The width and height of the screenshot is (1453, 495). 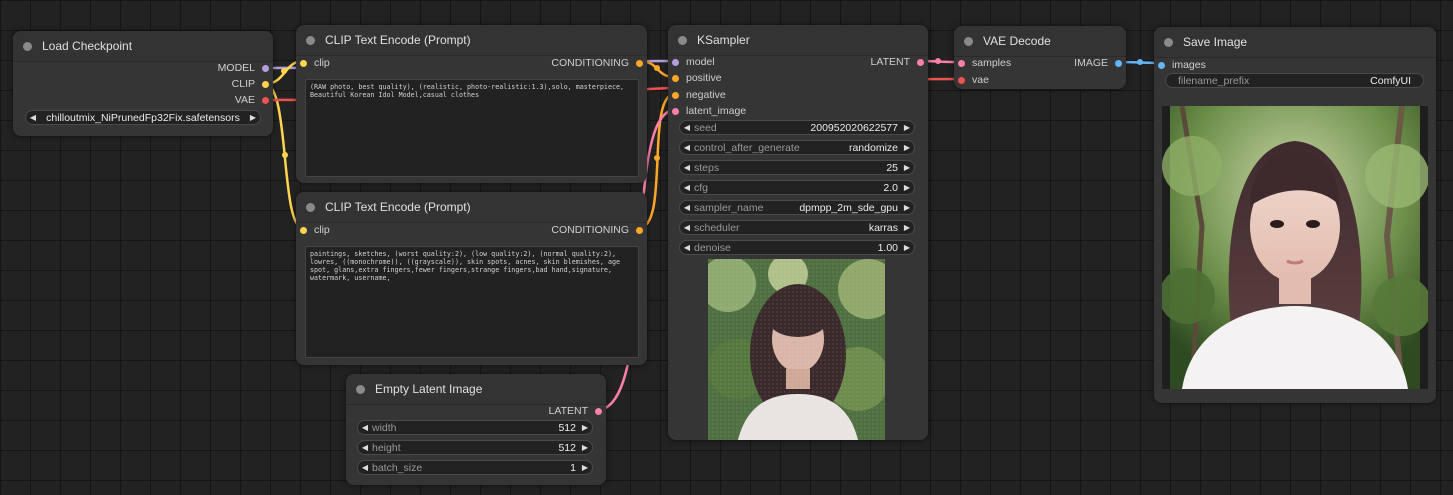 What do you see at coordinates (798, 40) in the screenshot?
I see `ksampler-titlebar: KSampler` at bounding box center [798, 40].